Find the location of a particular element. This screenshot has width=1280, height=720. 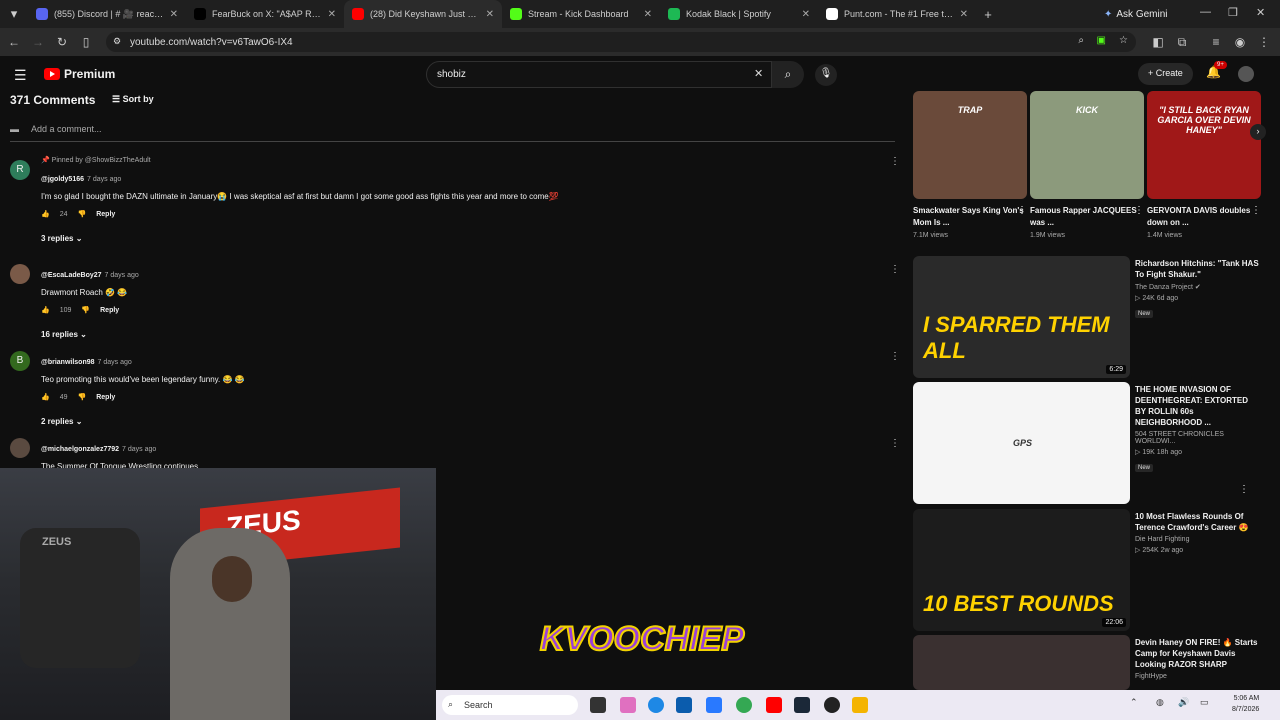

obs-icon is located at coordinates (832, 705).